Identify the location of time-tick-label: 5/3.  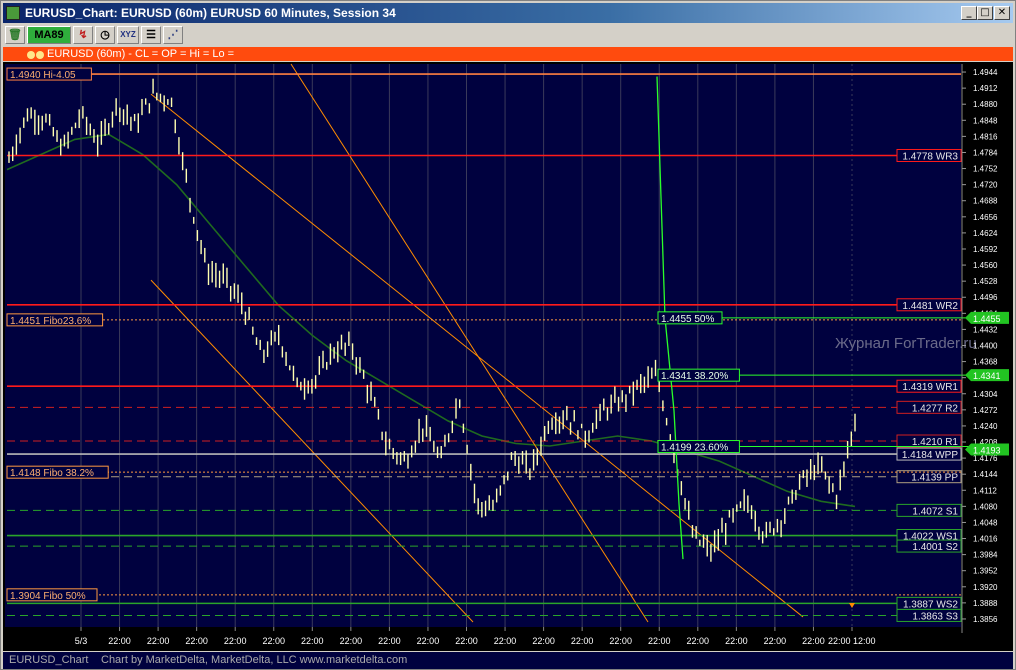
(81, 641).